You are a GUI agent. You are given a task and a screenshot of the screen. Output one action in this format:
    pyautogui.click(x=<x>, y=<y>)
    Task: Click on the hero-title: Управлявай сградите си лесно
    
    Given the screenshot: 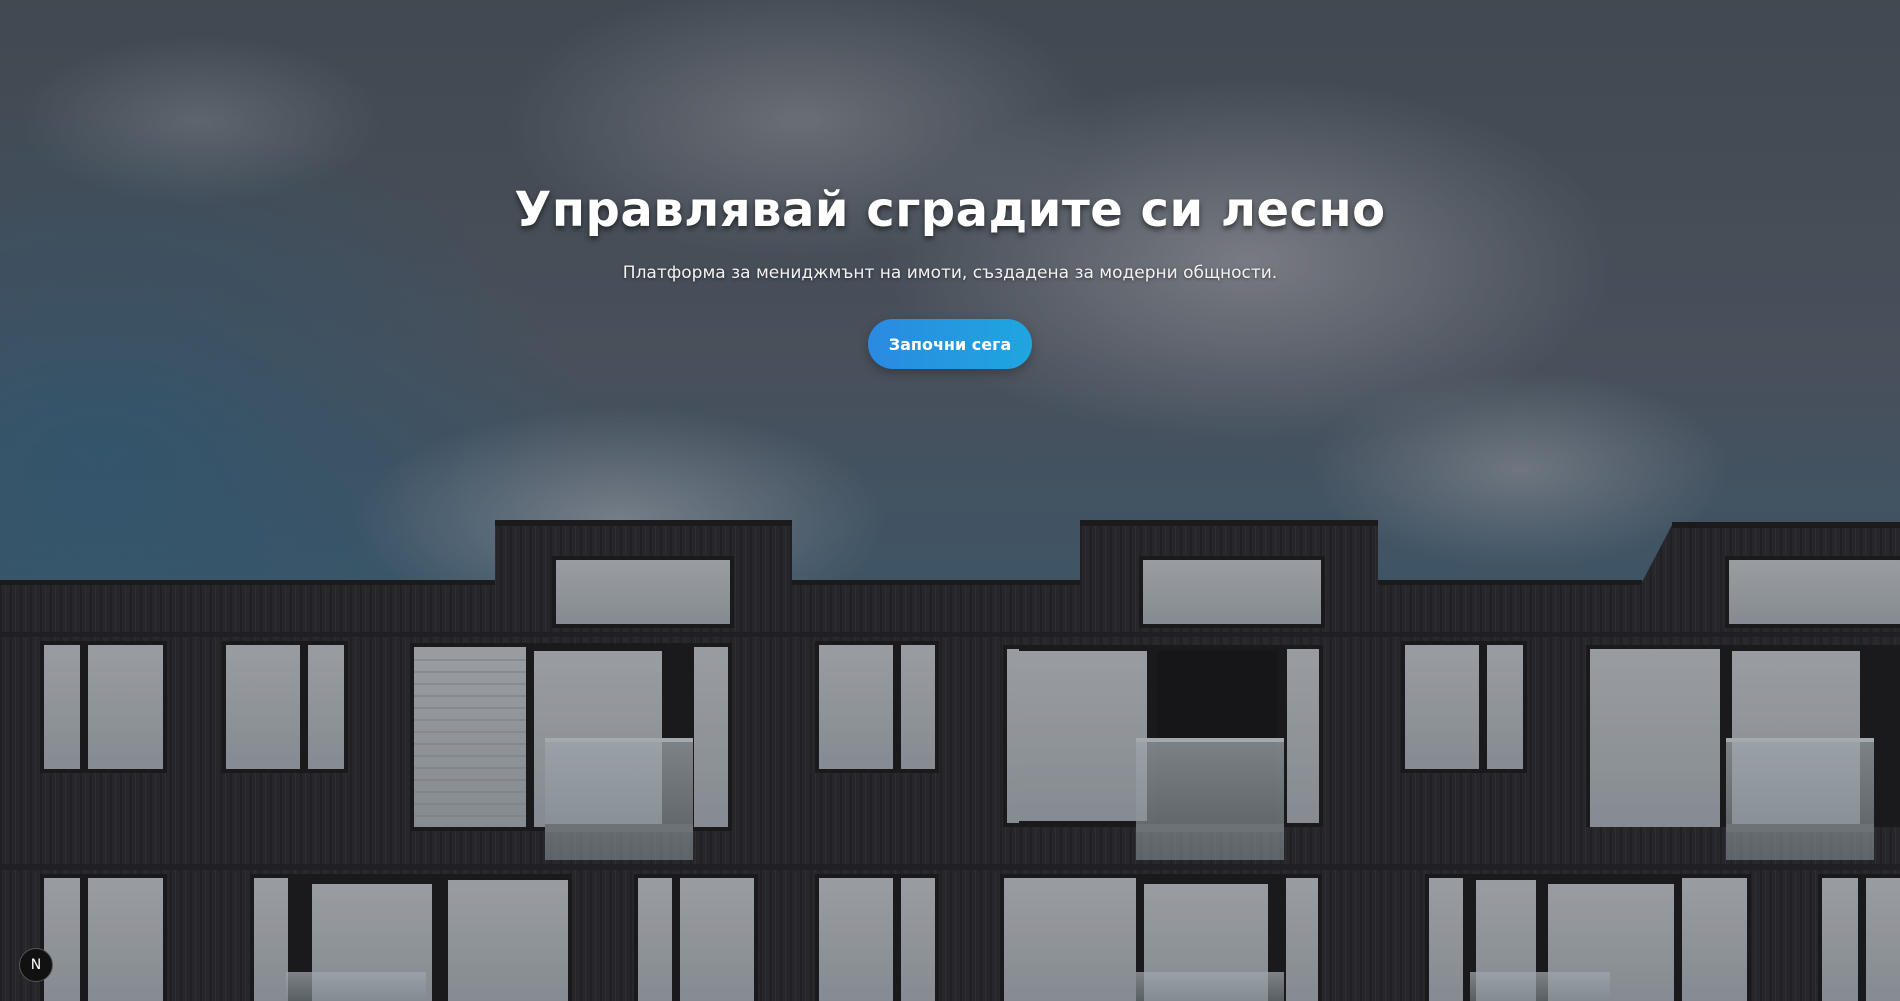 What is the action you would take?
    pyautogui.click(x=950, y=210)
    